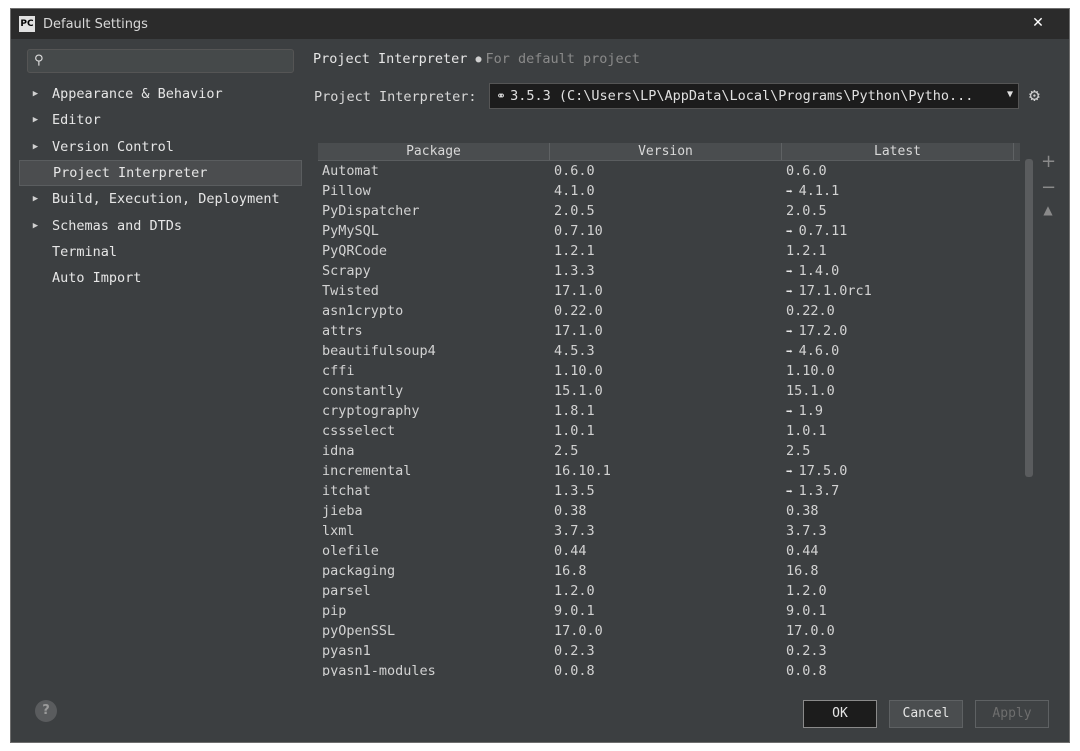 The height and width of the screenshot is (751, 1080). What do you see at coordinates (578, 331) in the screenshot?
I see `version-cell: 17.1.0` at bounding box center [578, 331].